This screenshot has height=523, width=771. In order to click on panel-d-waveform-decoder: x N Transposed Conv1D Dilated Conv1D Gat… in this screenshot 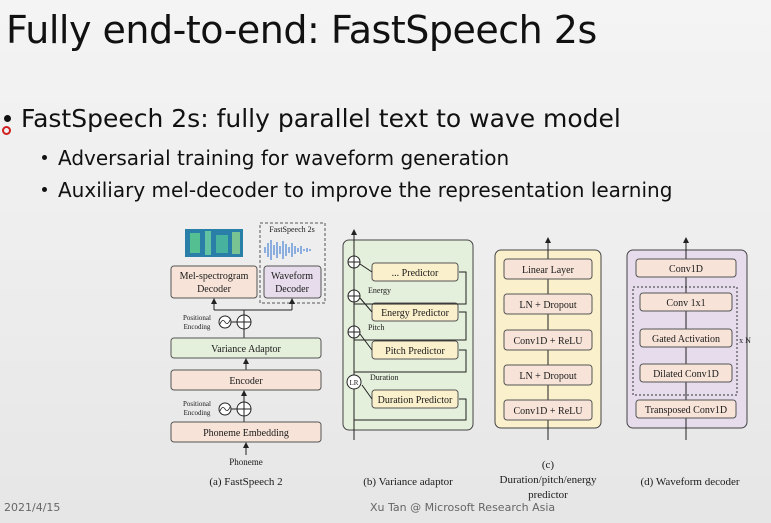, I will do `click(688, 362)`.